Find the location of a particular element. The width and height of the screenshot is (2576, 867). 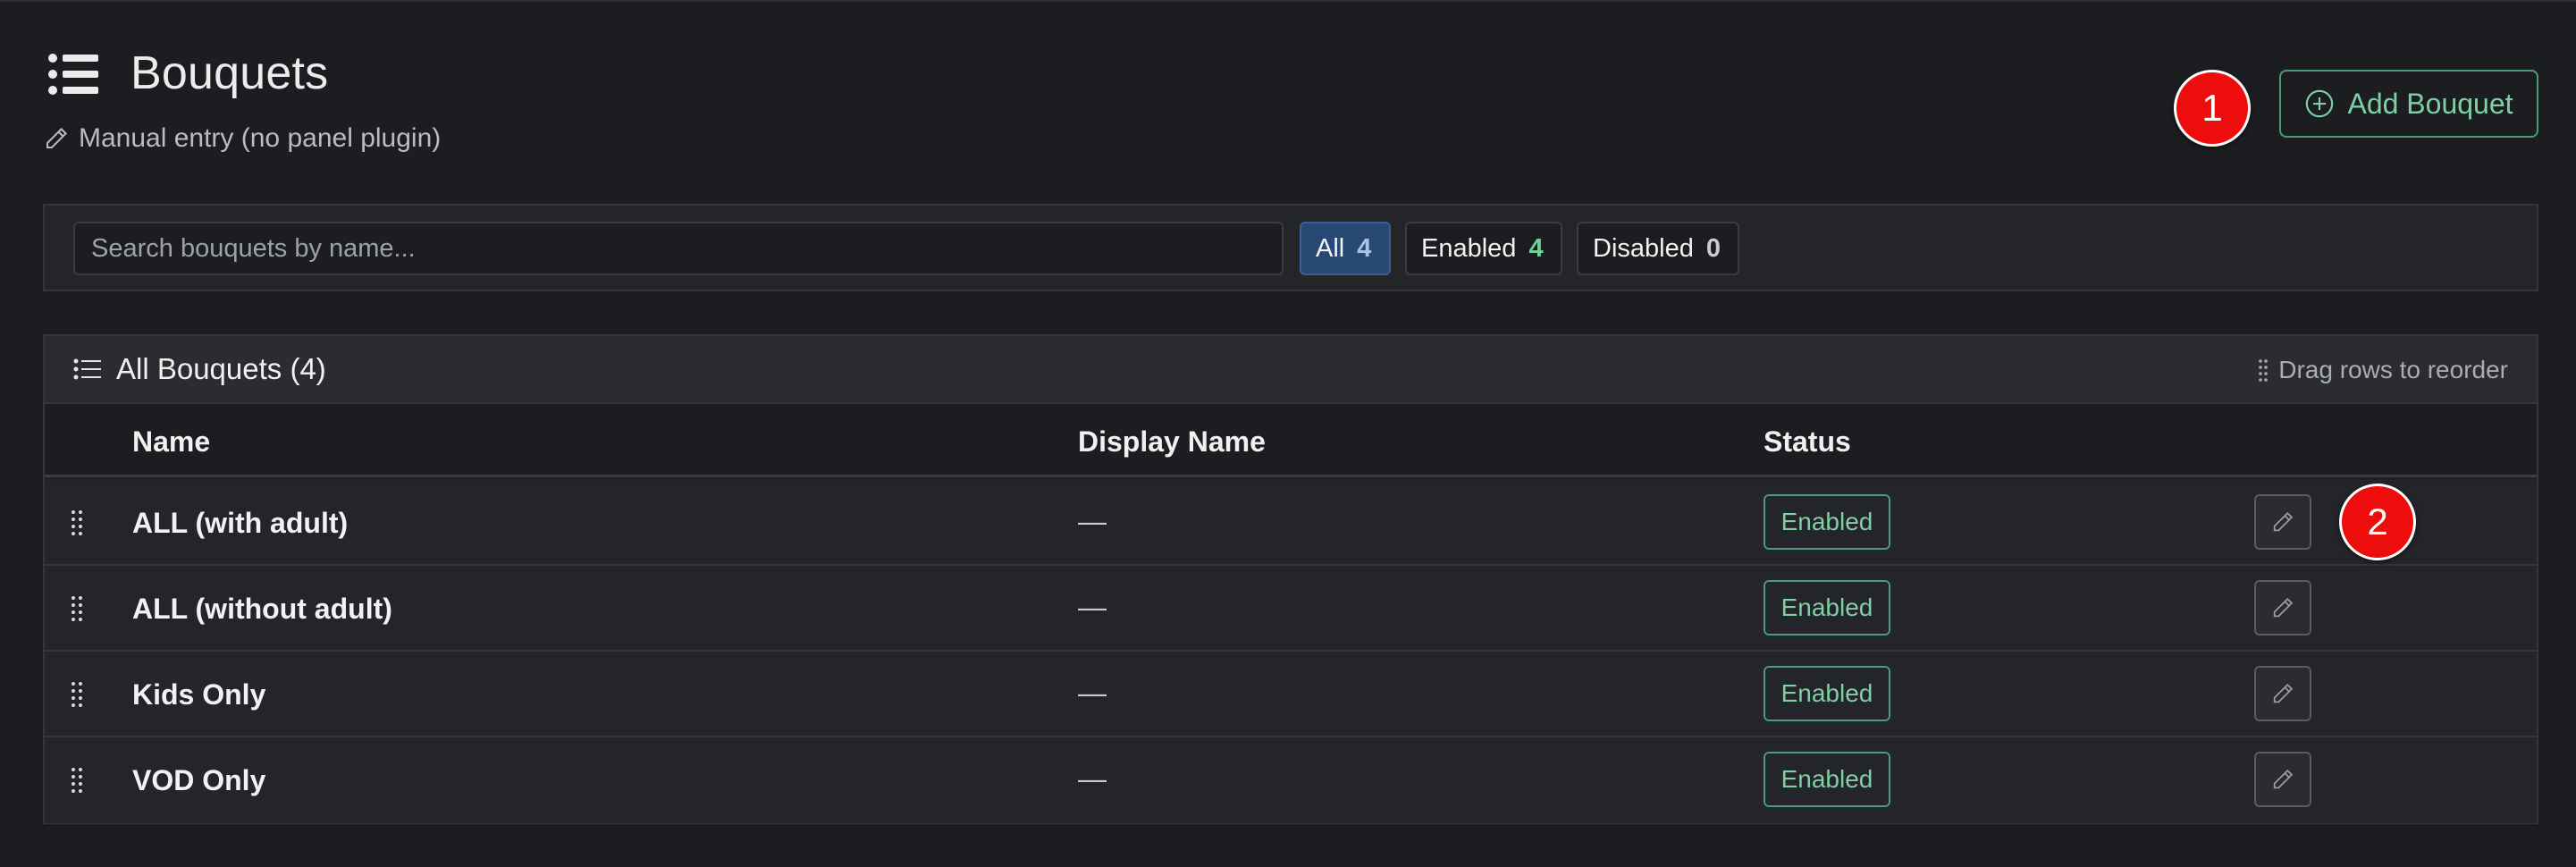

column-header-name: Name is located at coordinates (171, 442).